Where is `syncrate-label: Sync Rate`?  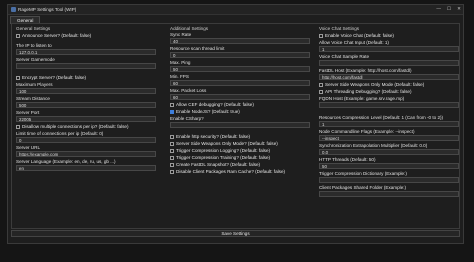 syncrate-label: Sync Rate is located at coordinates (181, 34).